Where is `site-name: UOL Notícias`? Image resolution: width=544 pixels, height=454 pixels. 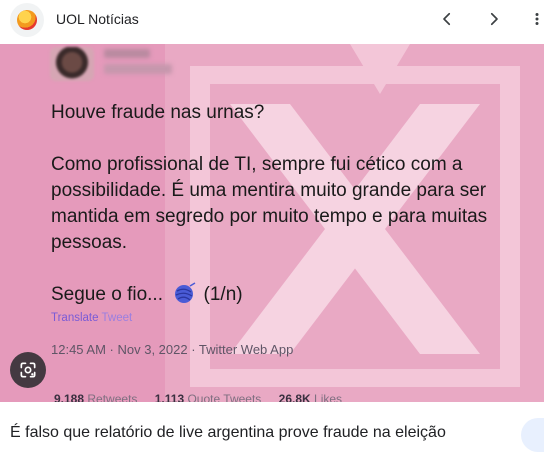
site-name: UOL Notícias is located at coordinates (97, 19).